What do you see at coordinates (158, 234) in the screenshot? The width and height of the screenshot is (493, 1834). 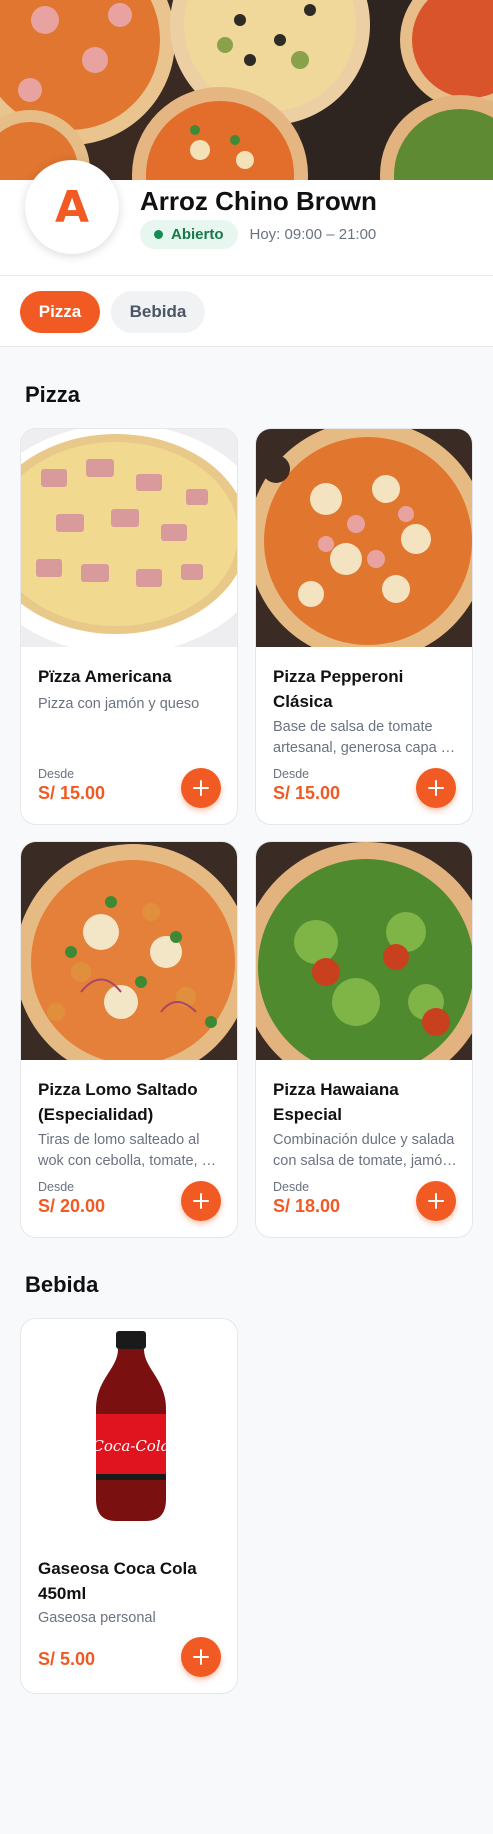 I see `status-dot-icon` at bounding box center [158, 234].